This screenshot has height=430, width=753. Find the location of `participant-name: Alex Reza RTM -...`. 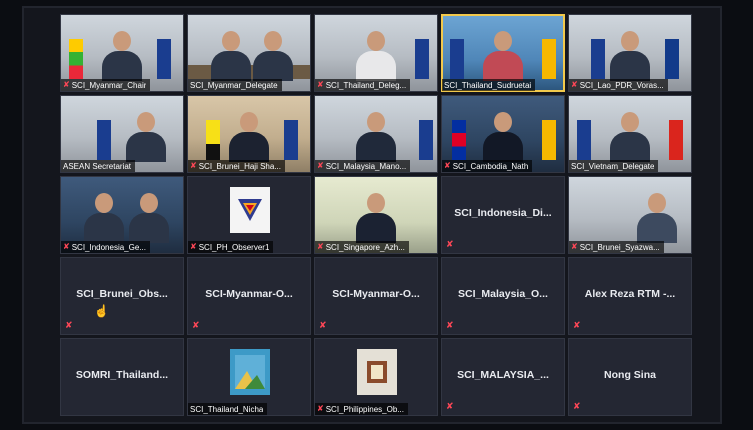

participant-name: Alex Reza RTM -... is located at coordinates (630, 294).